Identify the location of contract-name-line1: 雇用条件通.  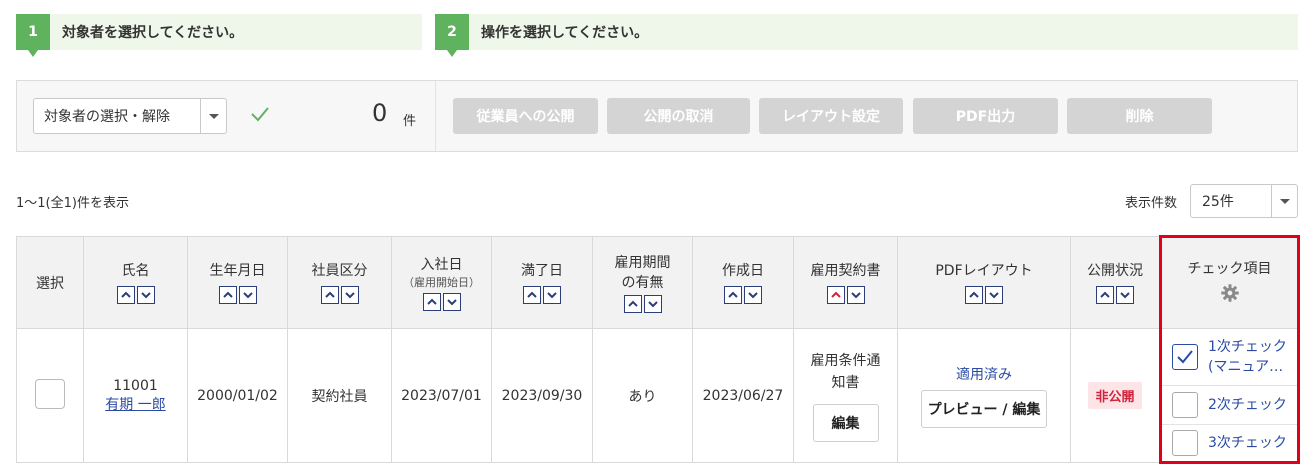
(845, 360).